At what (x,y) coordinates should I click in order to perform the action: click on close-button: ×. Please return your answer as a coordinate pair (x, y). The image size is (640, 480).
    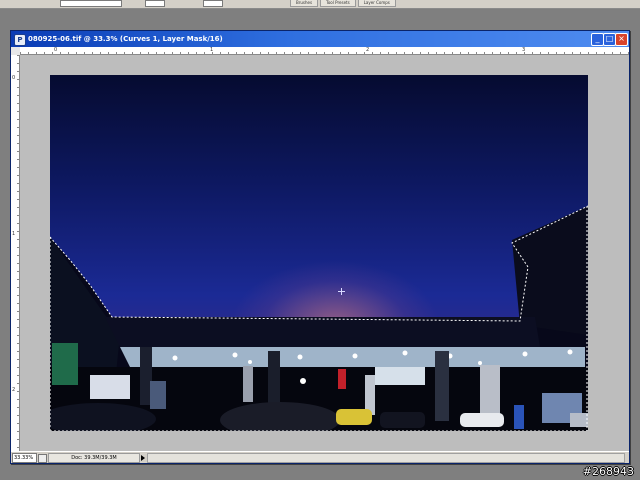
    Looking at the image, I should click on (621, 39).